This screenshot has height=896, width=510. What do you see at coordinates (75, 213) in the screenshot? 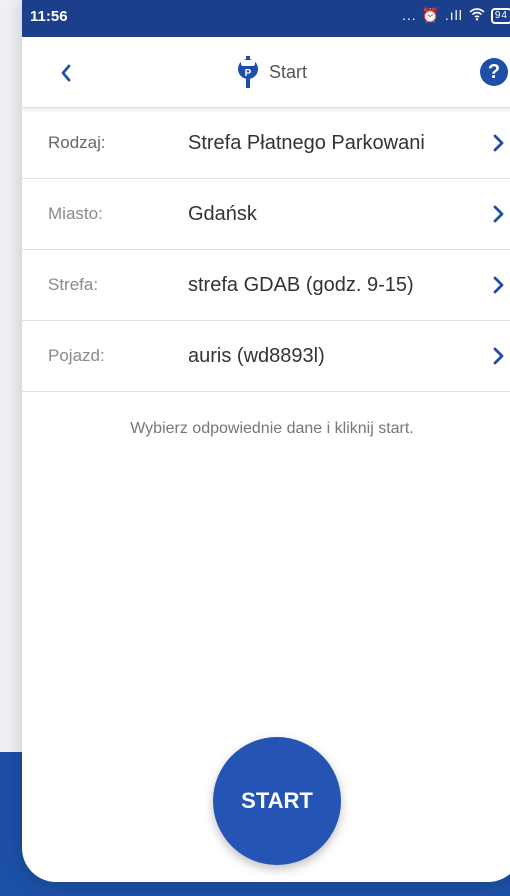
I see `row-label: Miasto:` at bounding box center [75, 213].